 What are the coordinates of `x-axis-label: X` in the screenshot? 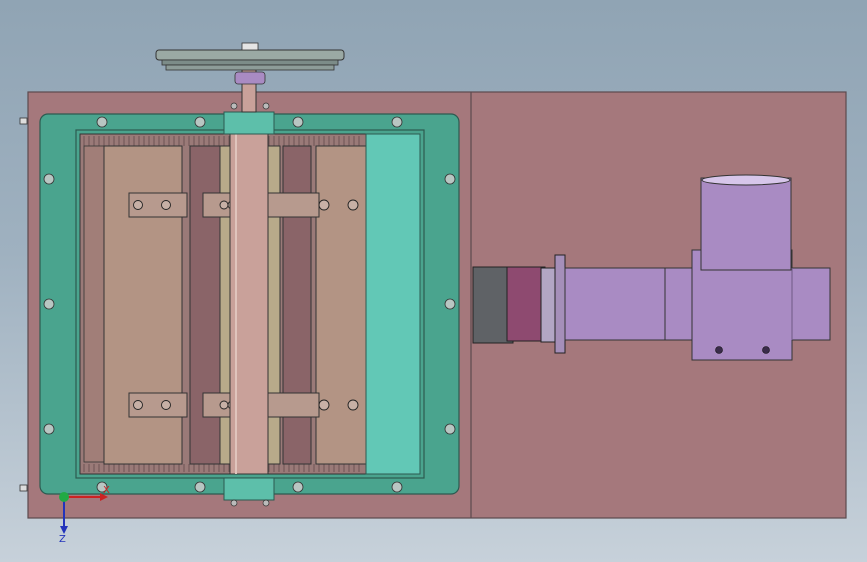 It's located at (106, 490).